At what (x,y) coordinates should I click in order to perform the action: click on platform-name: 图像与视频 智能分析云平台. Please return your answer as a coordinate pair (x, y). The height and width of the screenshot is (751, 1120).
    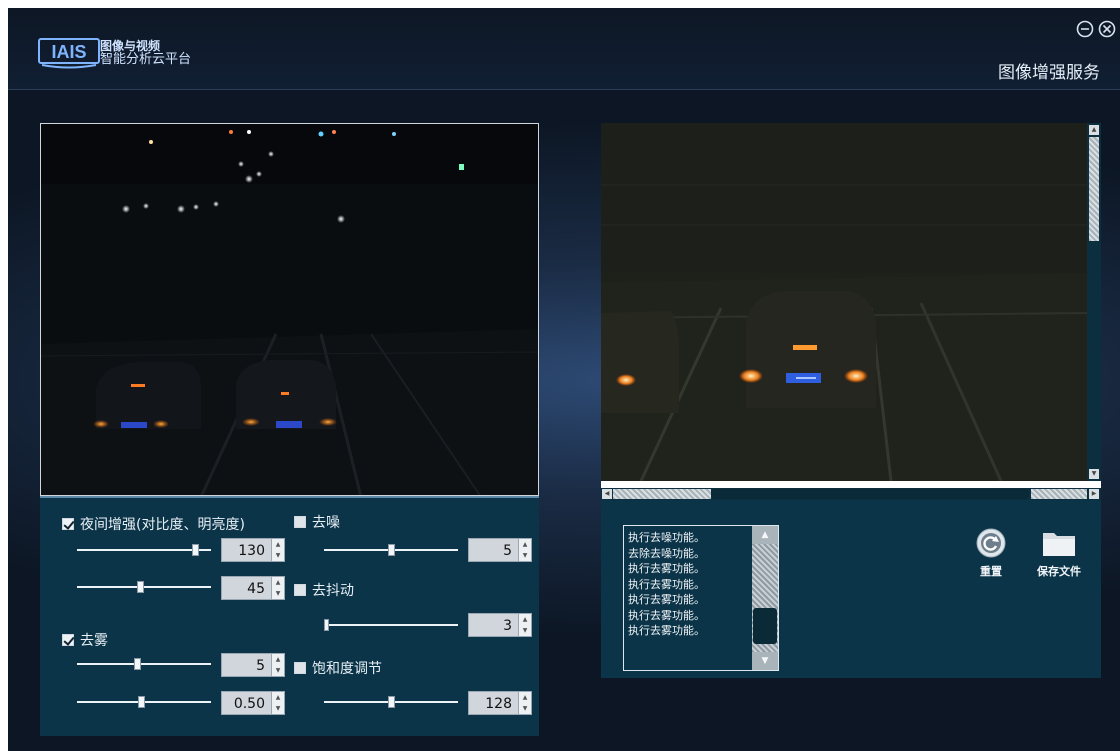
    Looking at the image, I should click on (145, 53).